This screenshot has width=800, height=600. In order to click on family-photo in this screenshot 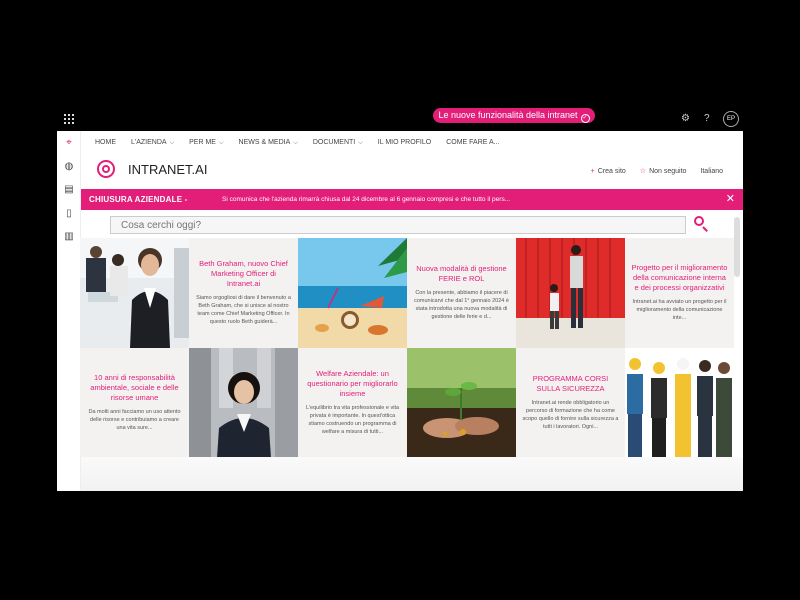, I will do `click(570, 293)`.